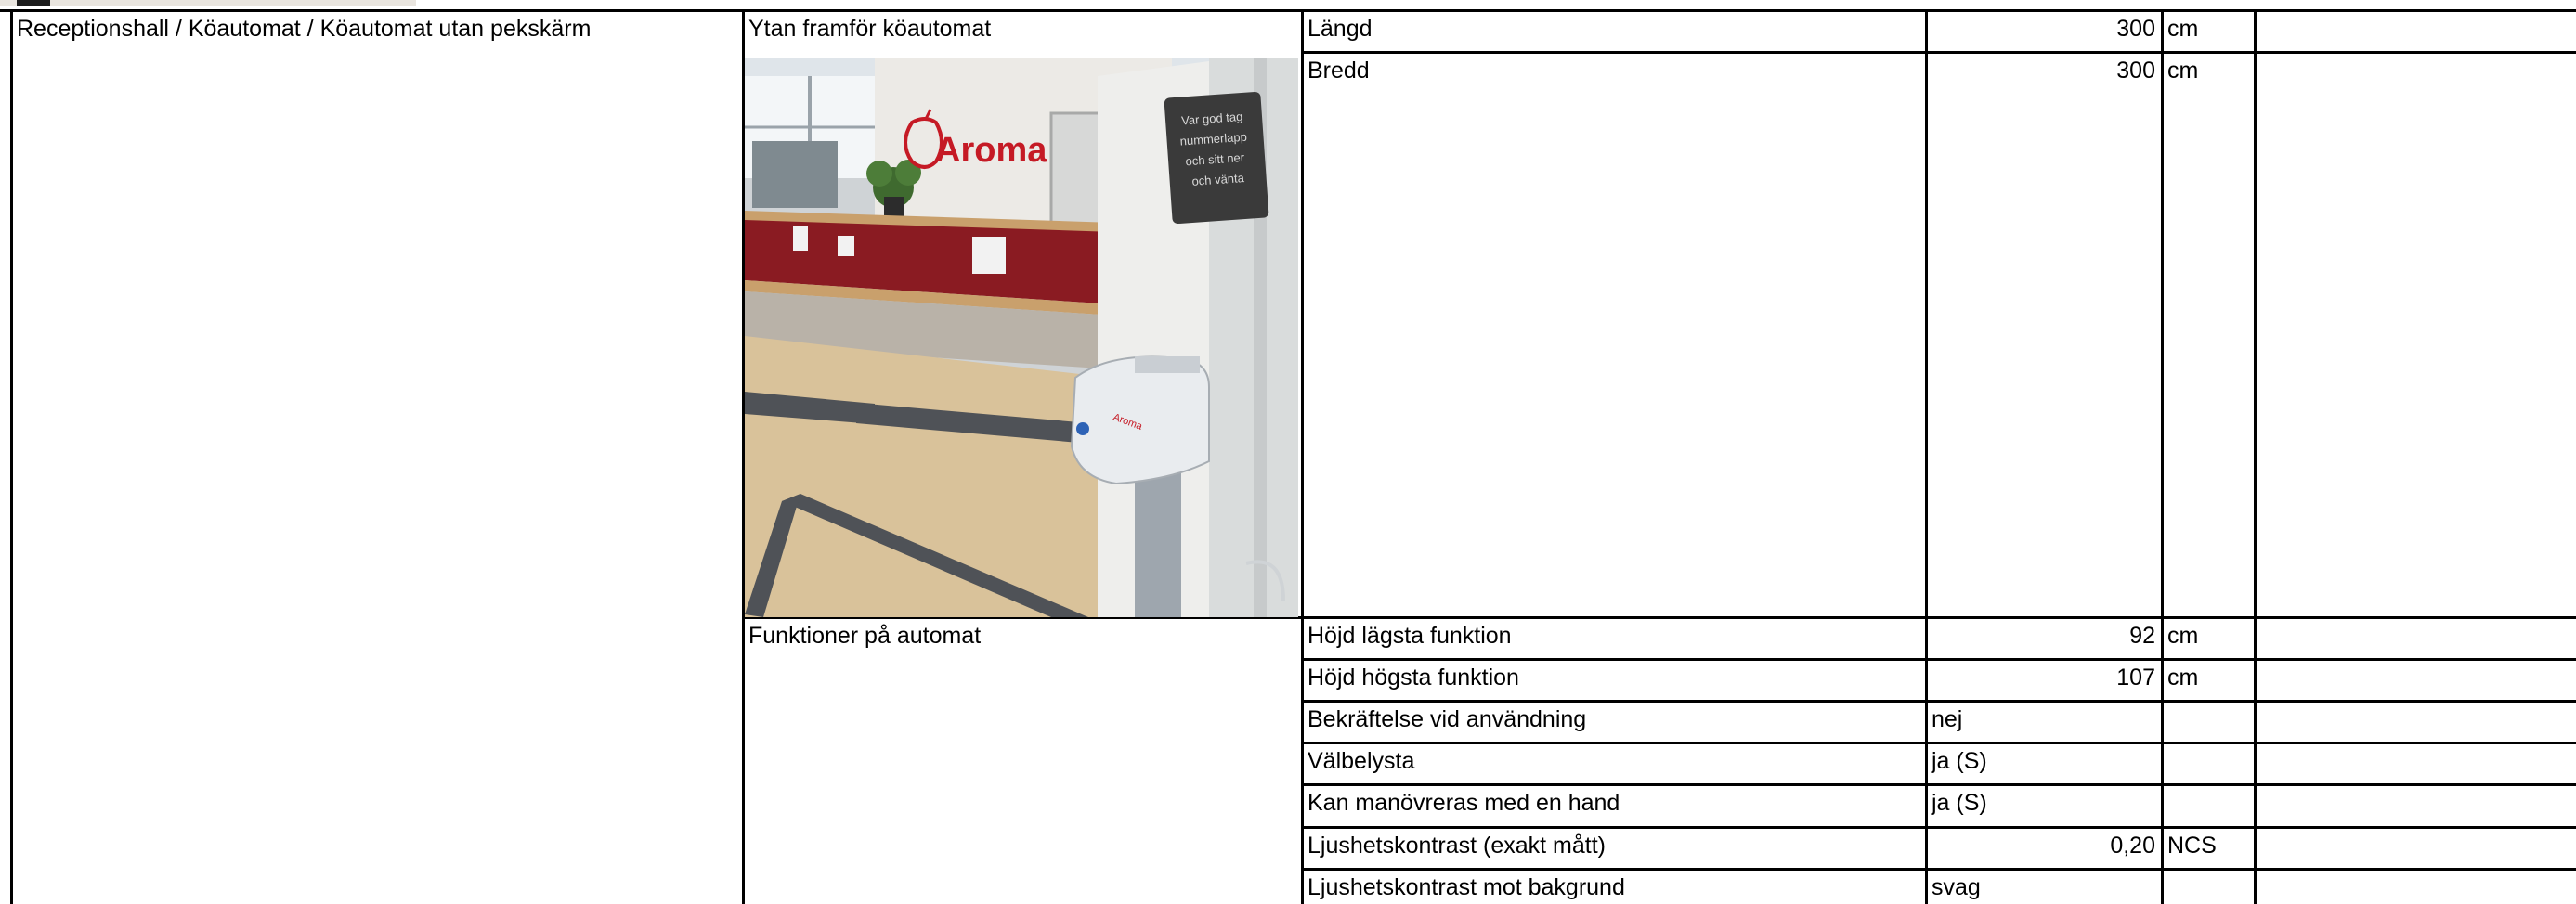 The image size is (2576, 904). Describe the element at coordinates (1341, 29) in the screenshot. I see `row-label: Längd` at that location.